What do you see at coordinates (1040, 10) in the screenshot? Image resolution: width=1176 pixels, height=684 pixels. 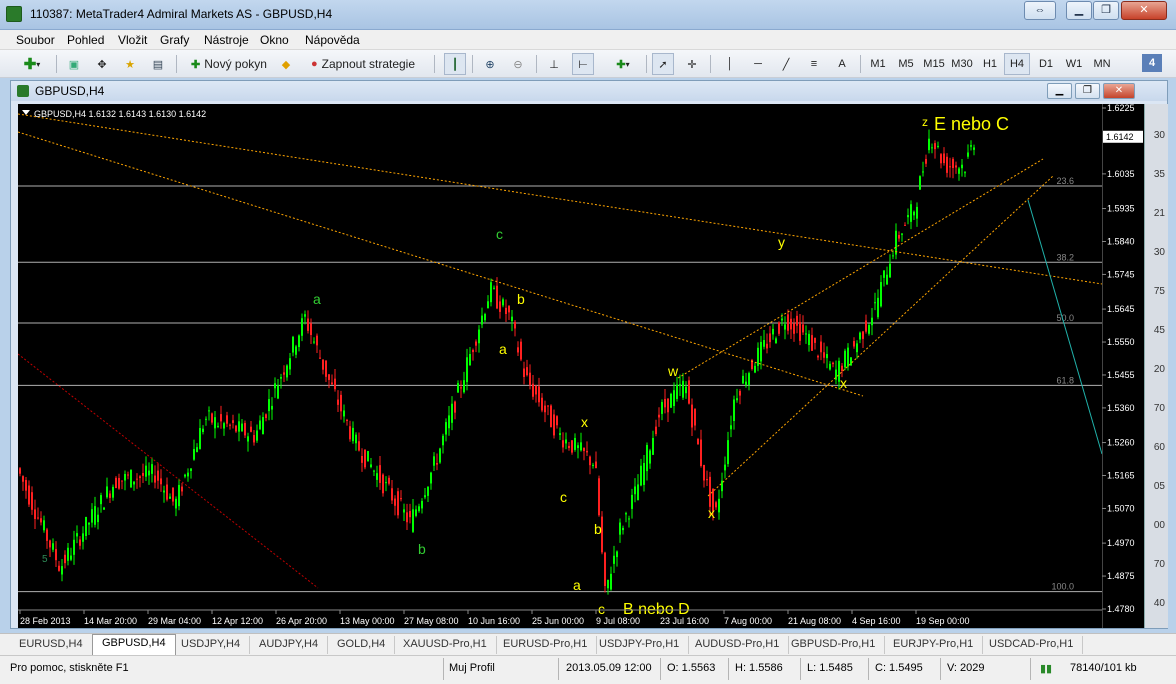 I see `restore-arrows-button: ⇔` at bounding box center [1040, 10].